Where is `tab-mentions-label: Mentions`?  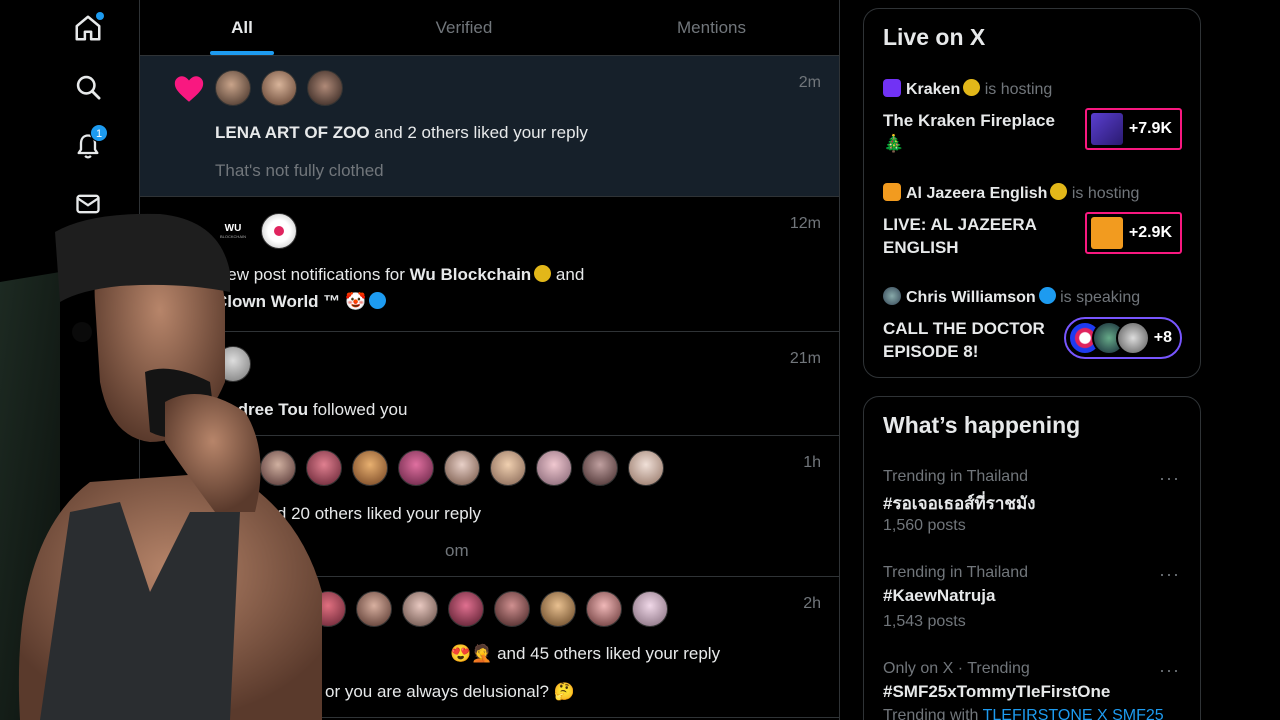
tab-mentions-label: Mentions is located at coordinates (711, 27).